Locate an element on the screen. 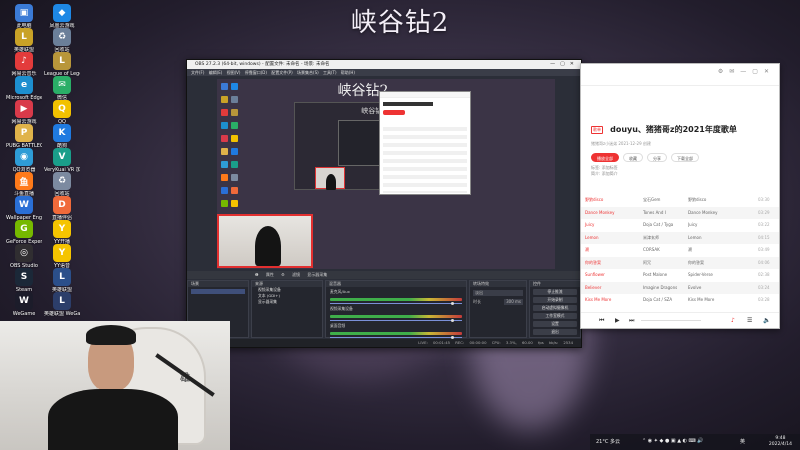 The height and width of the screenshot is (450, 800). playlist-creator: 猪猪哥z小迷弟 2021-12-29 创建 is located at coordinates (683, 144).